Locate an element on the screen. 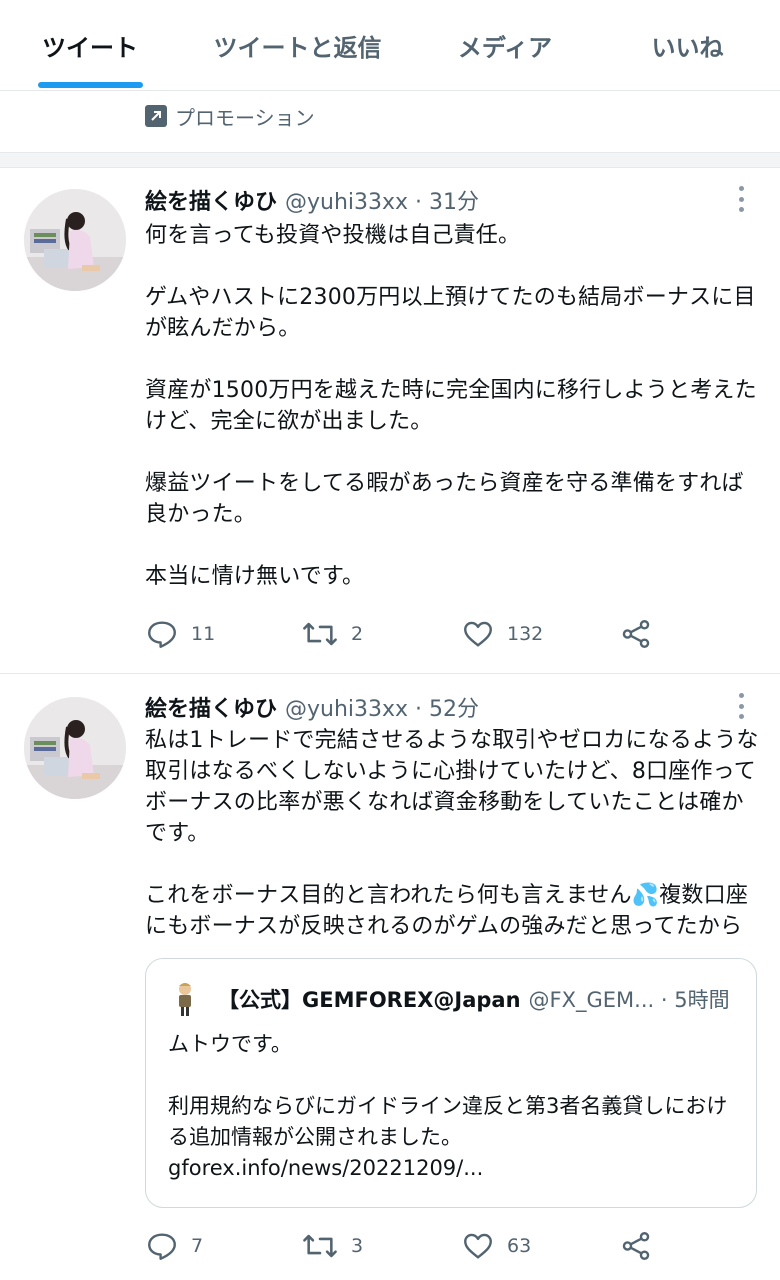 The image size is (780, 1280). author-handle-time: @yuhi33xx · 52分 is located at coordinates (382, 709).